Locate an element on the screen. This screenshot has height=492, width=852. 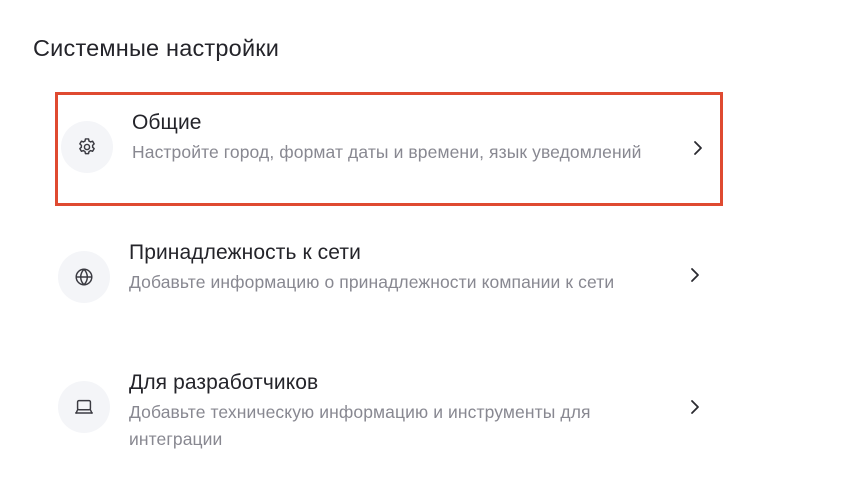
gear-icon is located at coordinates (87, 146).